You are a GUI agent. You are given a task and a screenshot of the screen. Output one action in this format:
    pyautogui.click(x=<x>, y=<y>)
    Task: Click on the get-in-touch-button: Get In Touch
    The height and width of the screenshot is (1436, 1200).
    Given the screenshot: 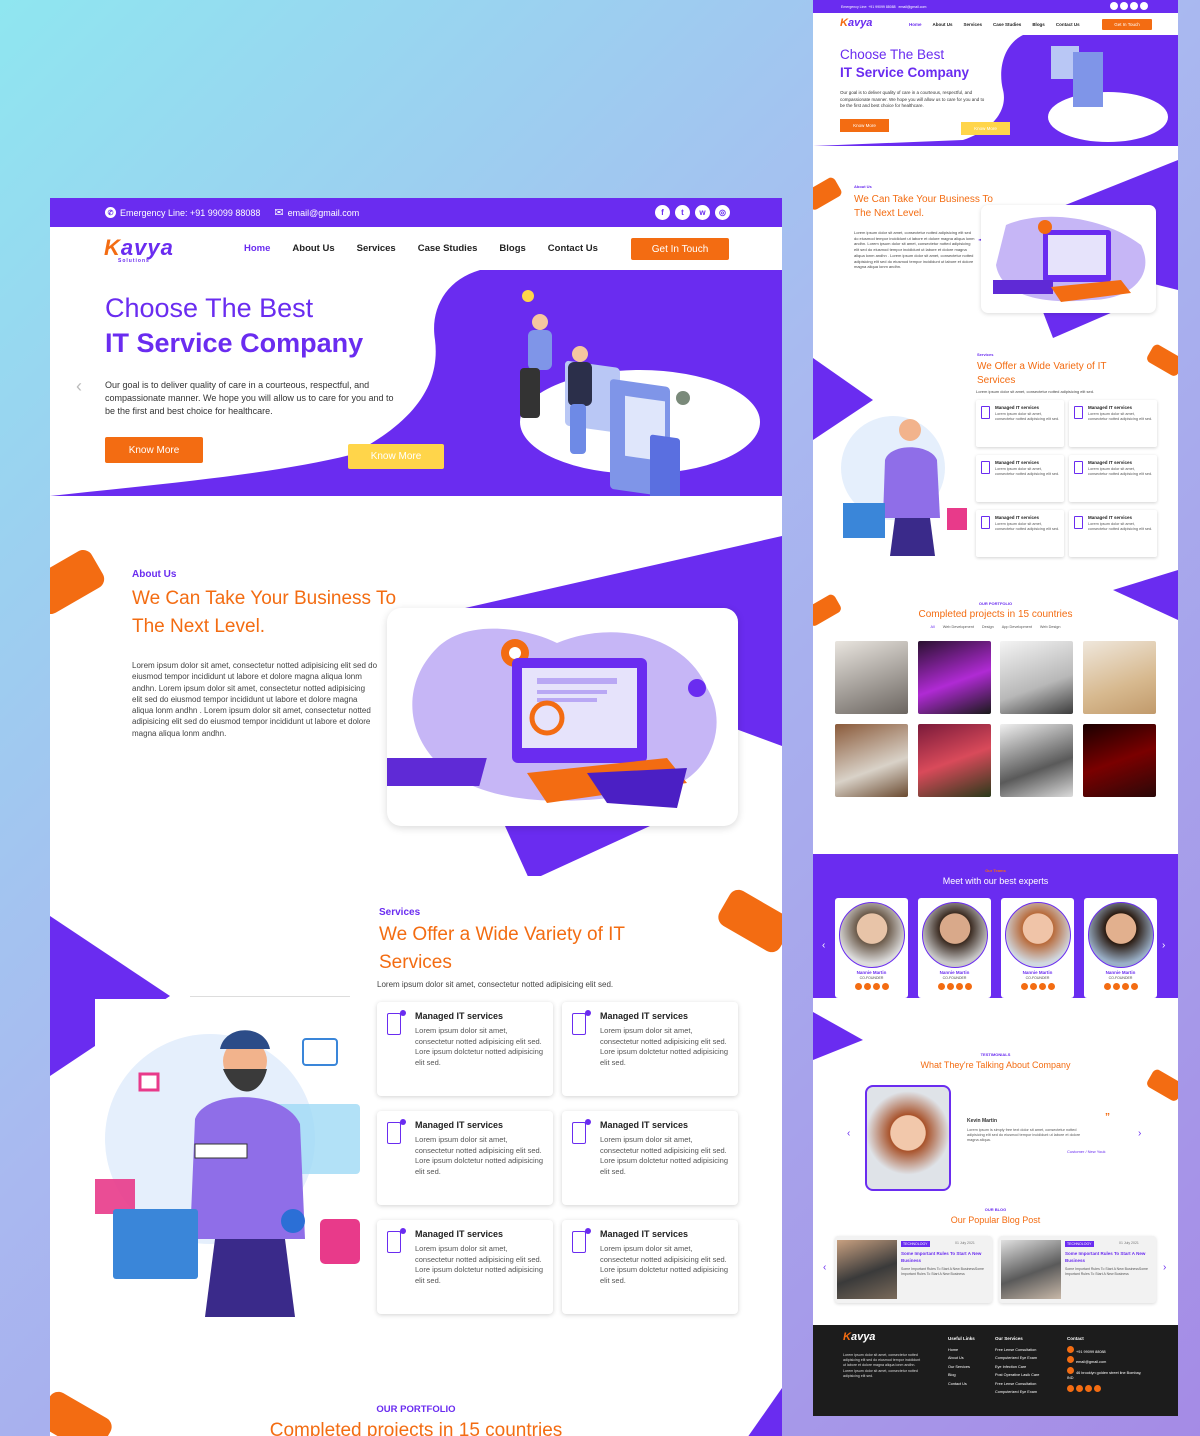 What is the action you would take?
    pyautogui.click(x=680, y=249)
    